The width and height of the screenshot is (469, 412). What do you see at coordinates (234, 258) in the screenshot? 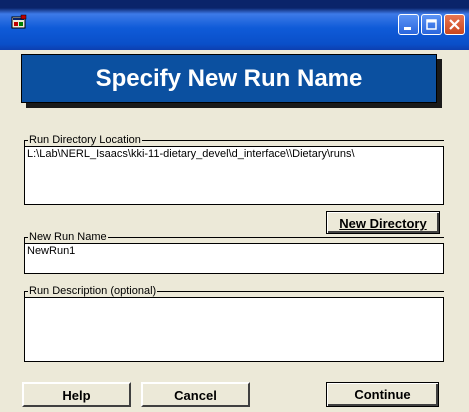
I see `new-run-name-input: NewRun1` at bounding box center [234, 258].